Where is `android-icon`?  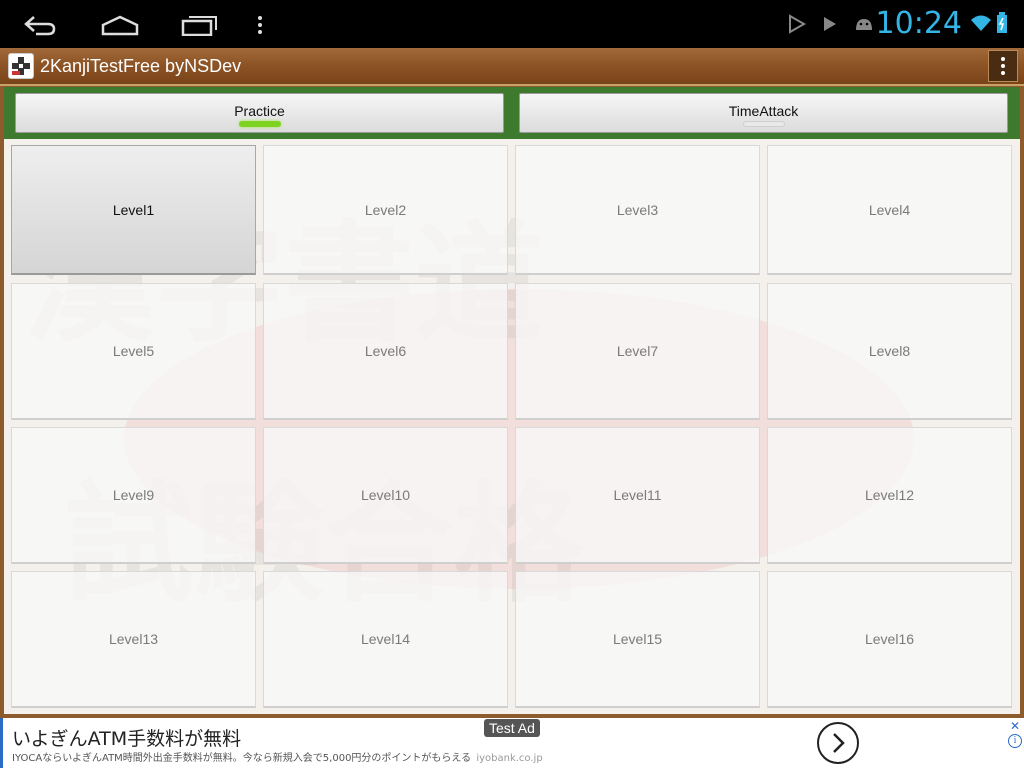 android-icon is located at coordinates (864, 24).